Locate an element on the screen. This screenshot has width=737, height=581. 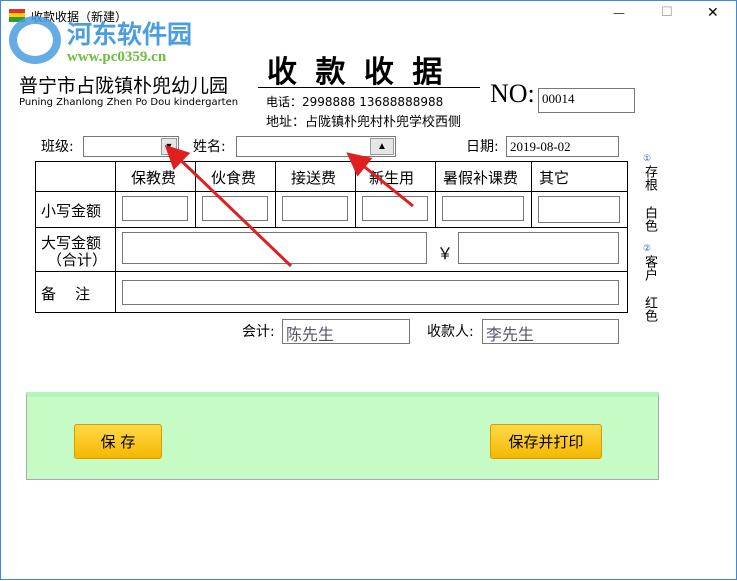
annotation-arrows is located at coordinates (289, 206).